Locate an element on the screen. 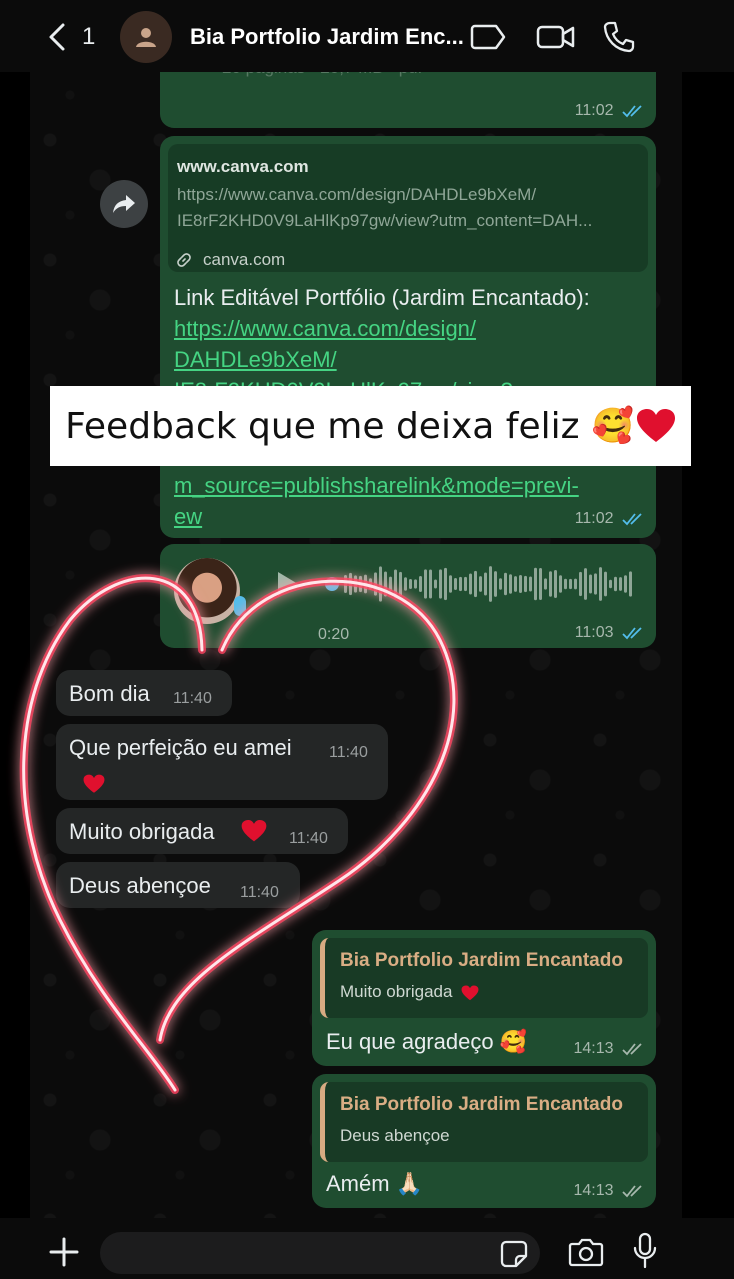  voice-duration: 0:20 is located at coordinates (334, 634).